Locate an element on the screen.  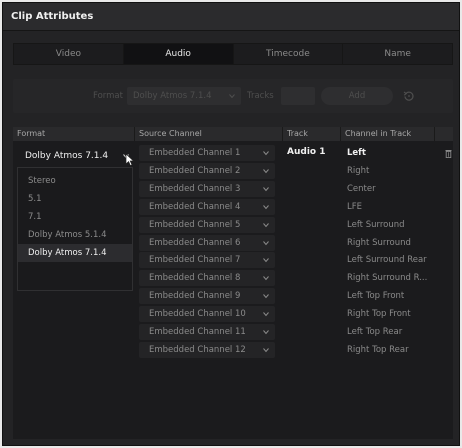
source-channel-select: Embedded Channel 1 is located at coordinates (207, 153).